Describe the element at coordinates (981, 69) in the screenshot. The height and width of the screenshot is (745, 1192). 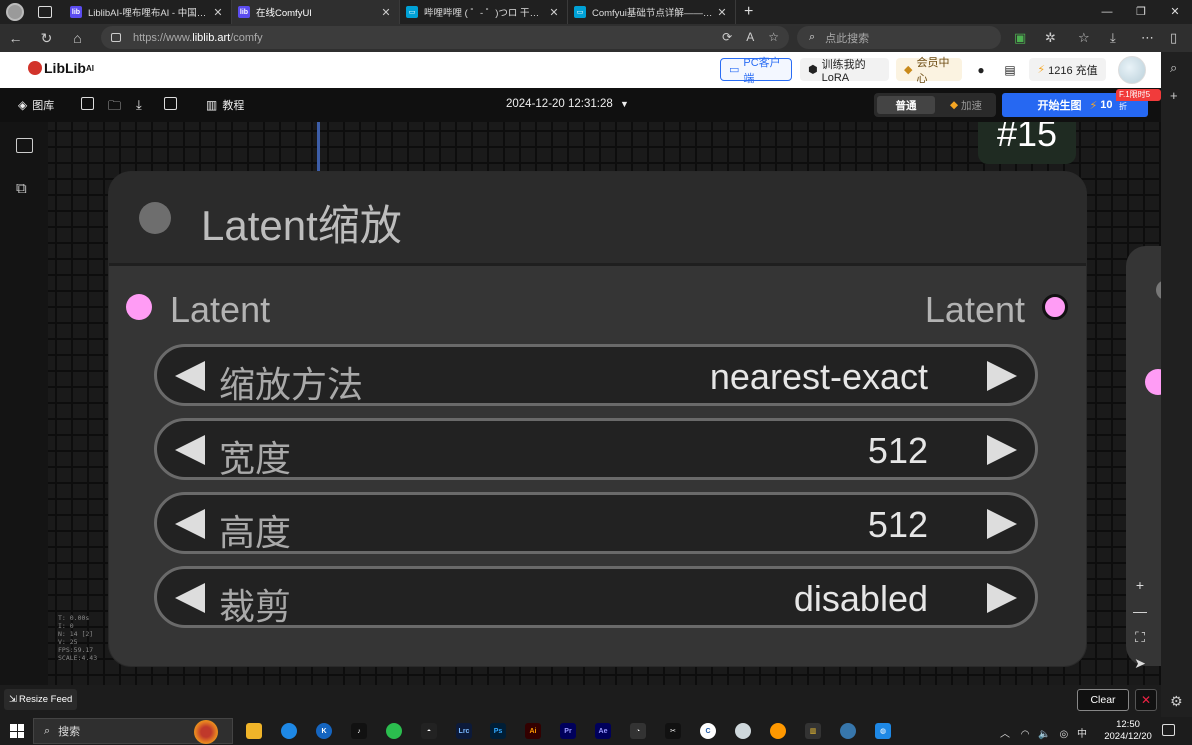
I see `message-icon: ●` at that location.